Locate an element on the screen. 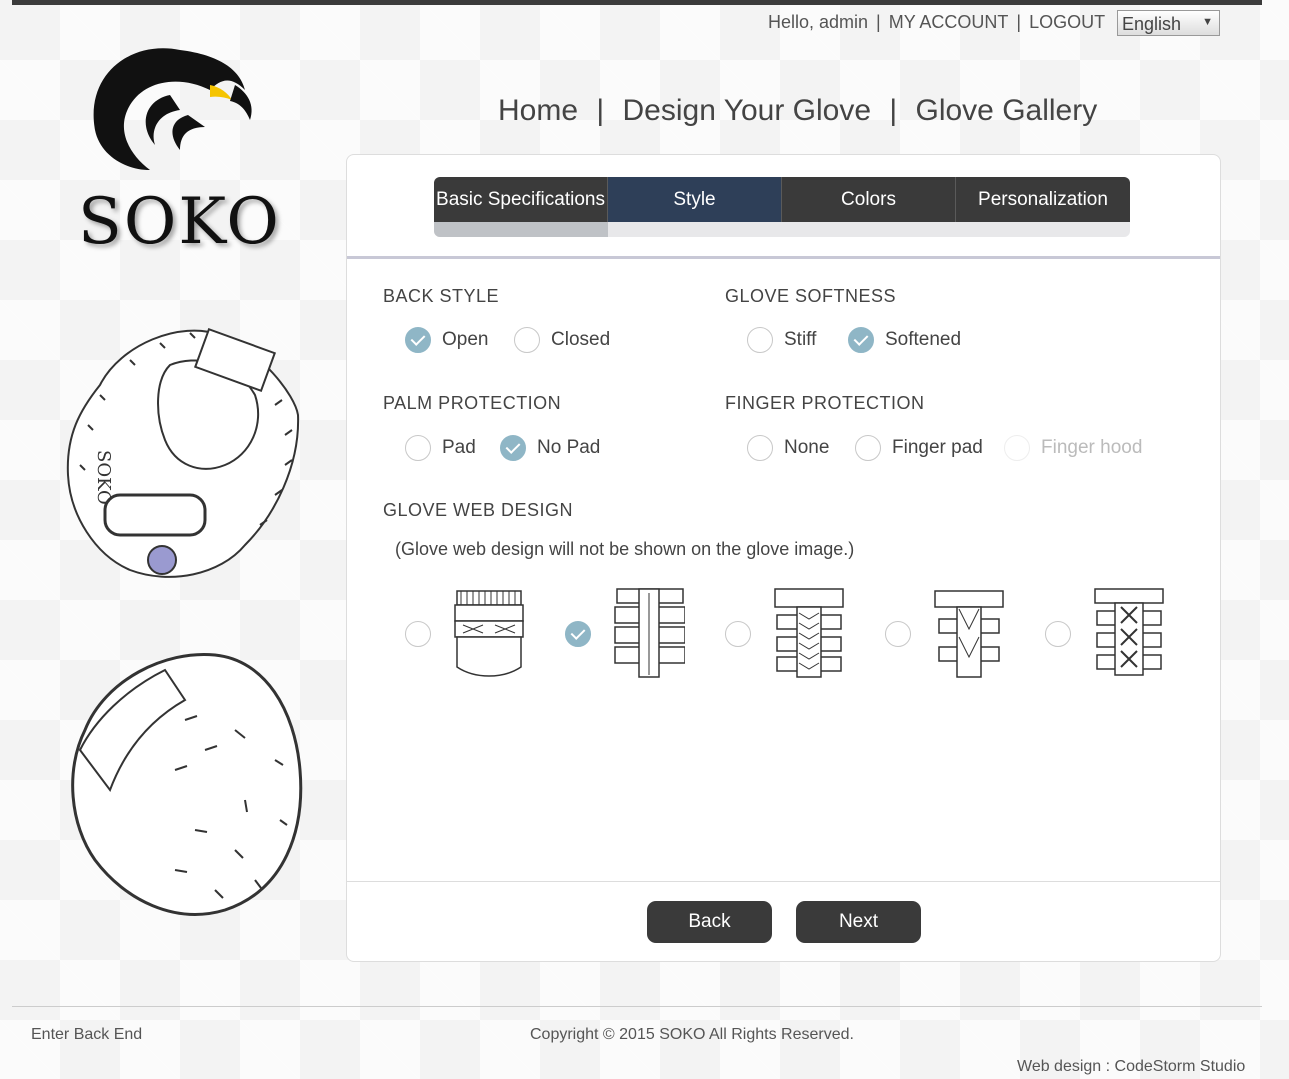 The width and height of the screenshot is (1289, 1079). back-style-closed-option: Closed is located at coordinates (562, 340).